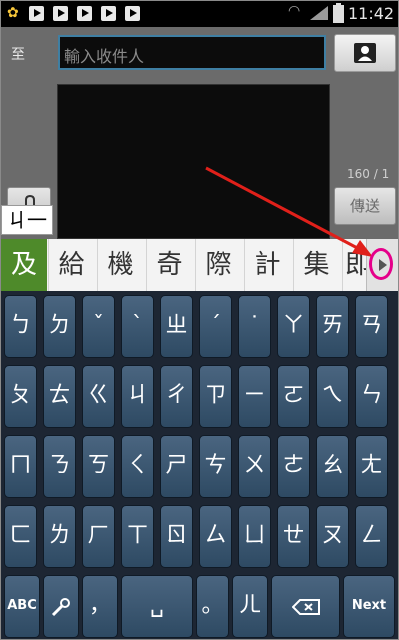 The height and width of the screenshot is (640, 399). I want to click on add-contact-button, so click(365, 53).